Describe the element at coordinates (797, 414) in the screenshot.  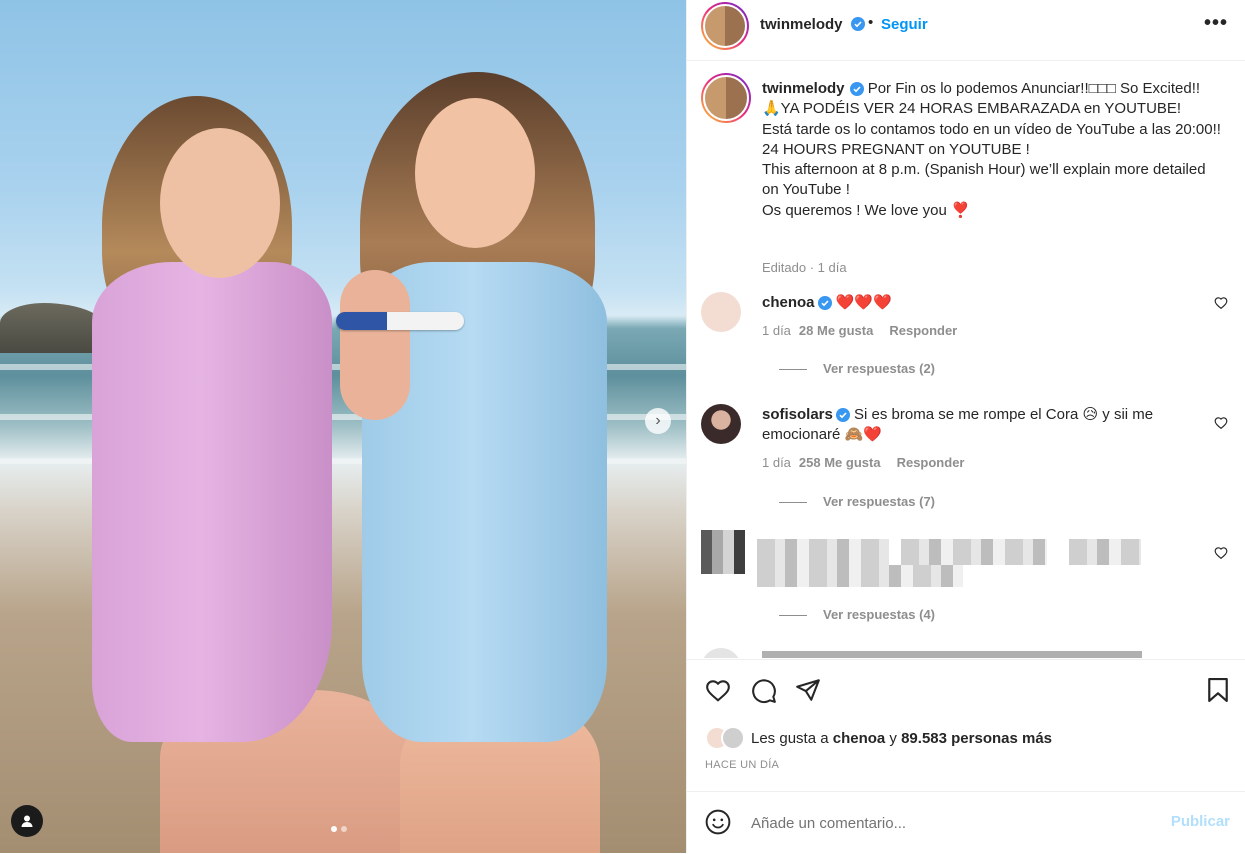
I see `comment-username: sofisolars` at that location.